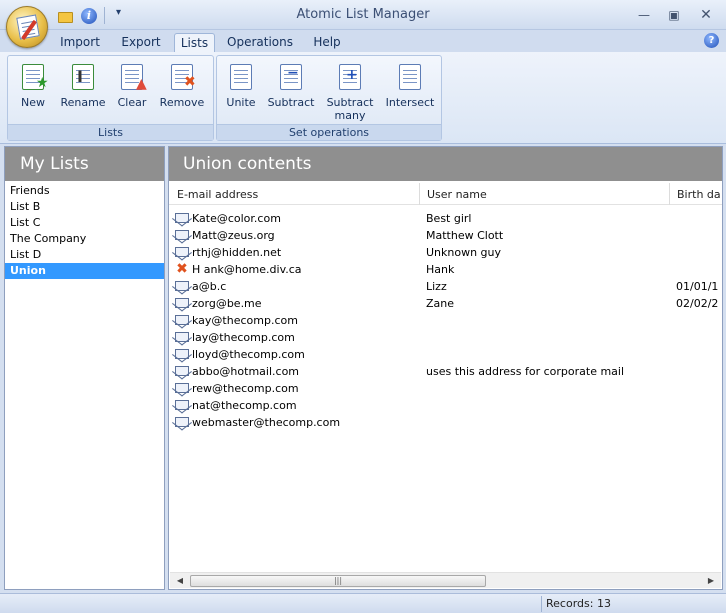  Describe the element at coordinates (294, 193) in the screenshot. I see `column-header-email: E-mail address` at that location.